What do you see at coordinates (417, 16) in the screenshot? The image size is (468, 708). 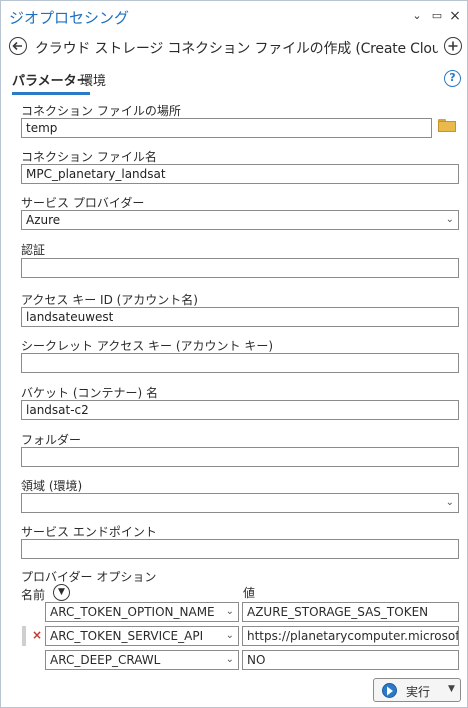 I see `pane-menu-icon: ⌄` at bounding box center [417, 16].